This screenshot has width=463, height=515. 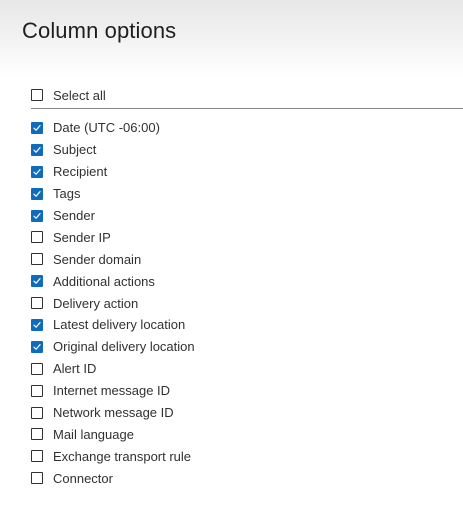 What do you see at coordinates (241, 259) in the screenshot?
I see `column-option-row: Sender domain` at bounding box center [241, 259].